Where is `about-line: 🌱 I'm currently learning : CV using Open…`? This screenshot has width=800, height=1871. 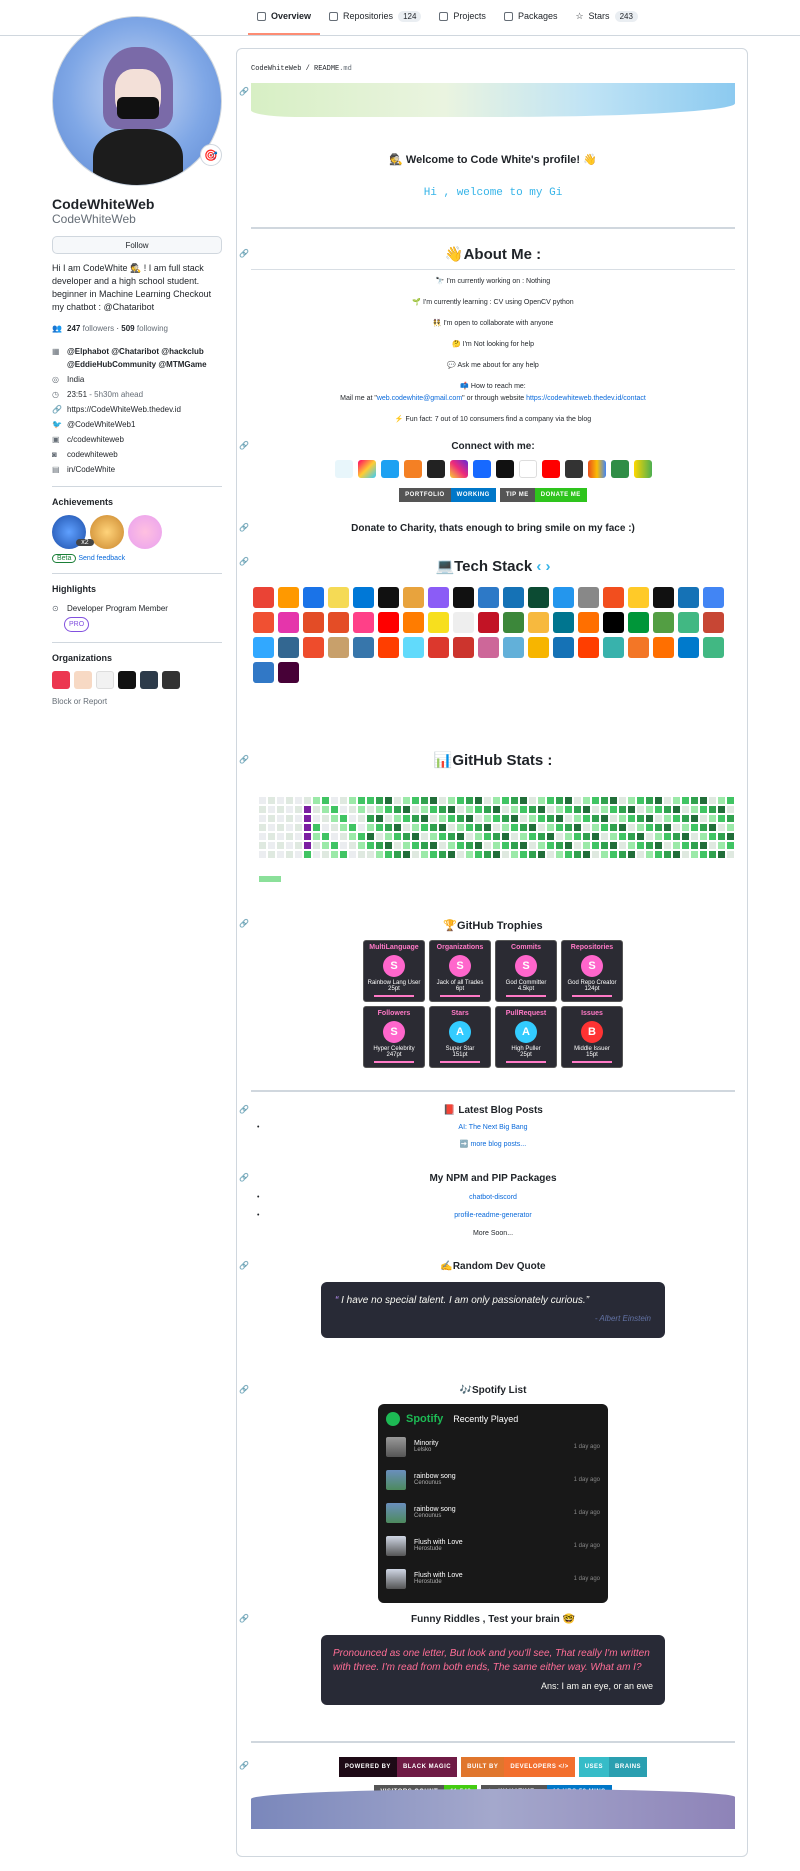
about-line: 🌱 I'm currently learning : CV using Open… is located at coordinates (493, 302).